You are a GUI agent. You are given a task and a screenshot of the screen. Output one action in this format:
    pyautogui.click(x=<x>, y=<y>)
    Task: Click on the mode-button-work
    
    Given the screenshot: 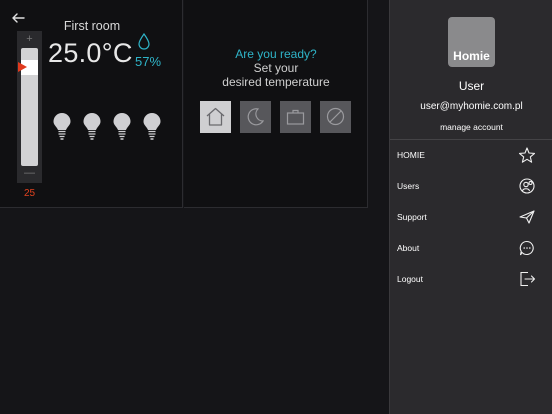 What is the action you would take?
    pyautogui.click(x=295, y=117)
    